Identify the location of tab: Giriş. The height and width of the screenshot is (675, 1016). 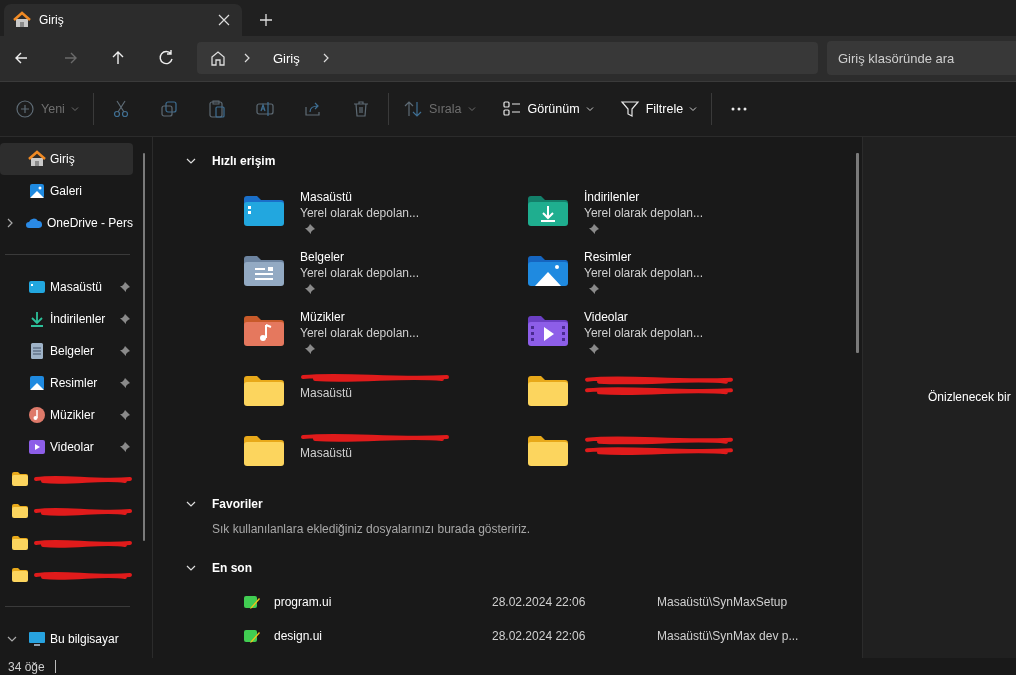
(123, 19).